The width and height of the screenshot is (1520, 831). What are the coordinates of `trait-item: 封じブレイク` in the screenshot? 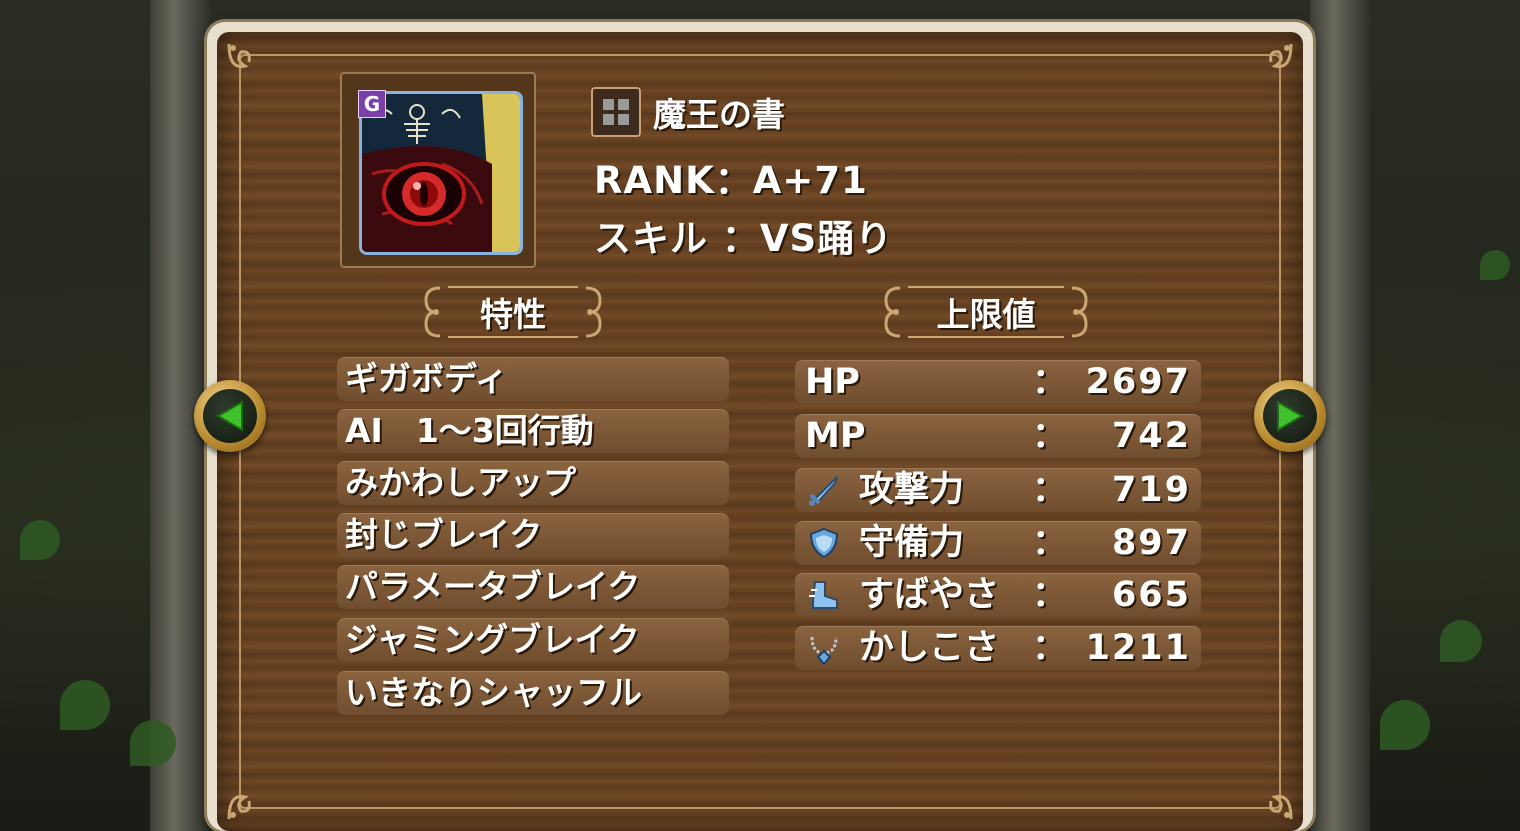 It's located at (533, 535).